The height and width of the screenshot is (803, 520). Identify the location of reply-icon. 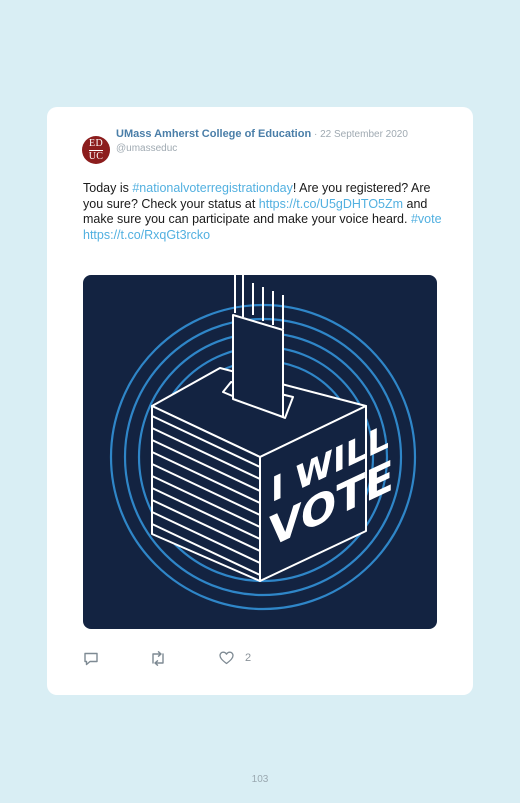
(91, 659).